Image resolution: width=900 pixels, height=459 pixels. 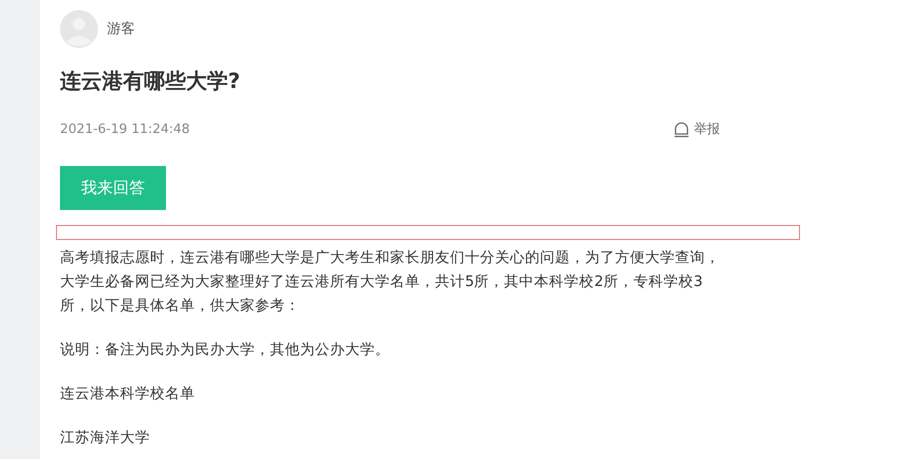 What do you see at coordinates (121, 29) in the screenshot?
I see `author-name: 游客` at bounding box center [121, 29].